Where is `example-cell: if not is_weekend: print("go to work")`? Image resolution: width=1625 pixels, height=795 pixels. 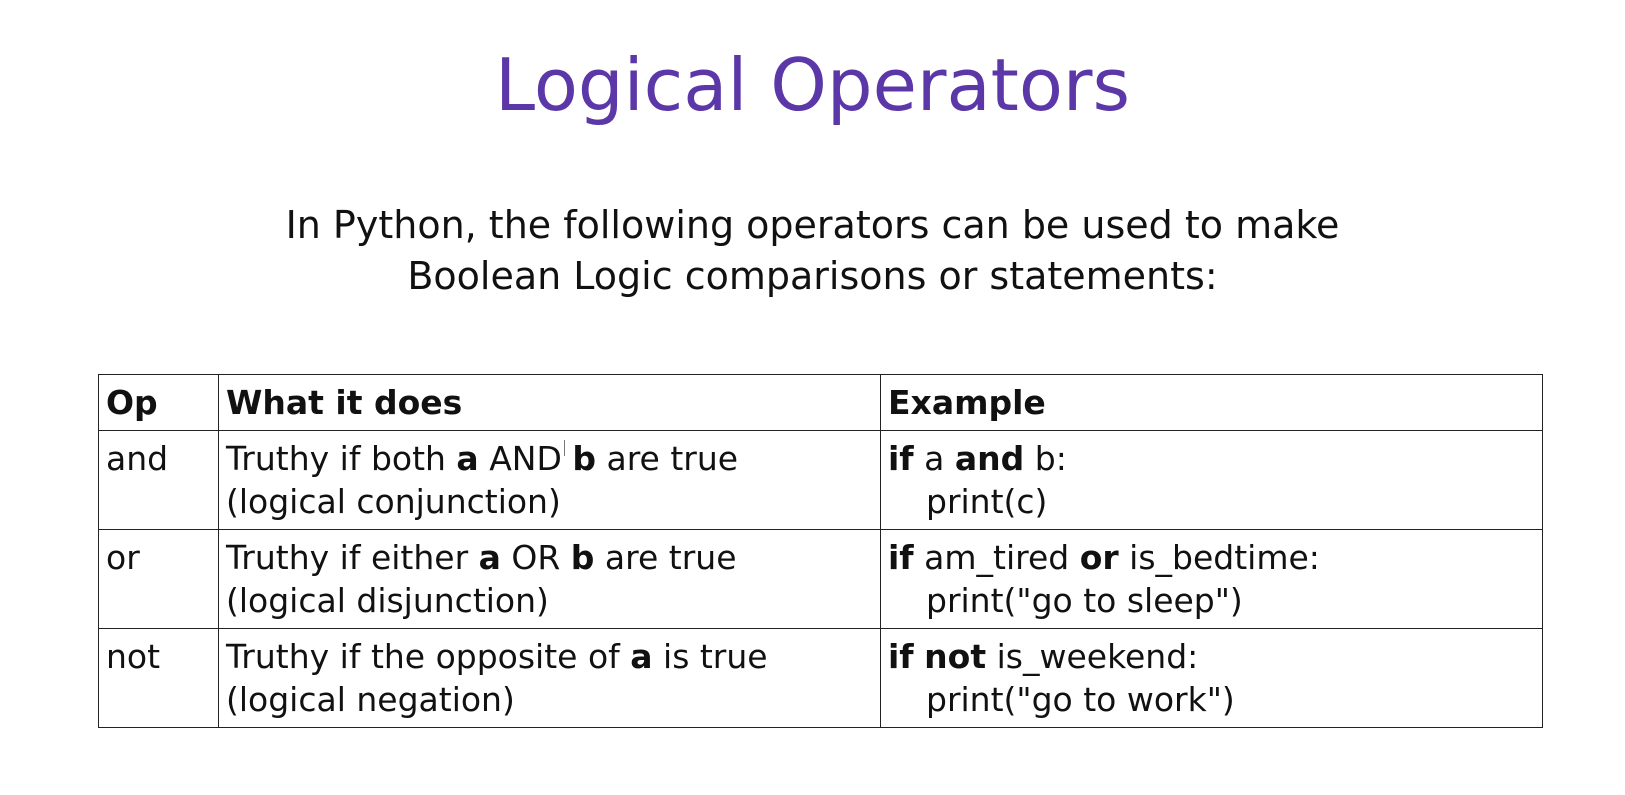
example-cell: if not is_weekend: print("go to work") is located at coordinates (1211, 678).